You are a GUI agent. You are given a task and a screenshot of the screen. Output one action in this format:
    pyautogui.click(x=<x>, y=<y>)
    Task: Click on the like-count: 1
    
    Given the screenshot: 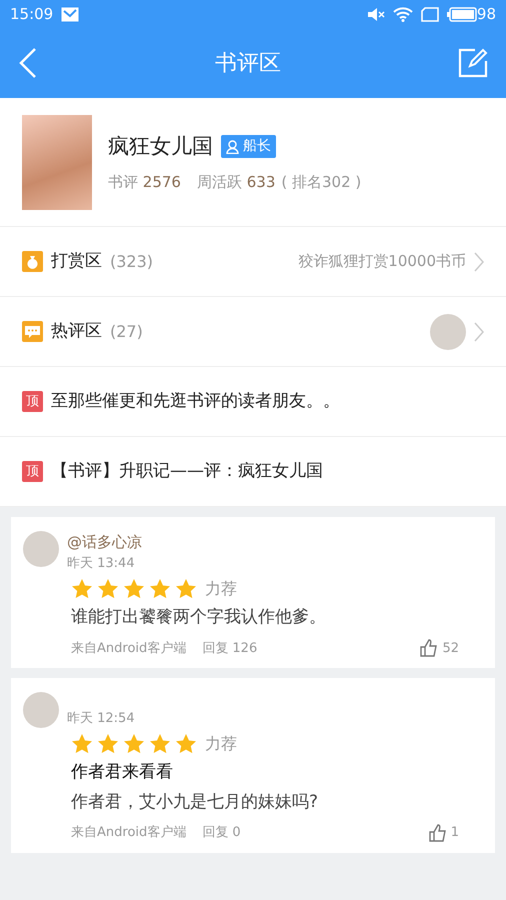 What is the action you would take?
    pyautogui.click(x=454, y=833)
    